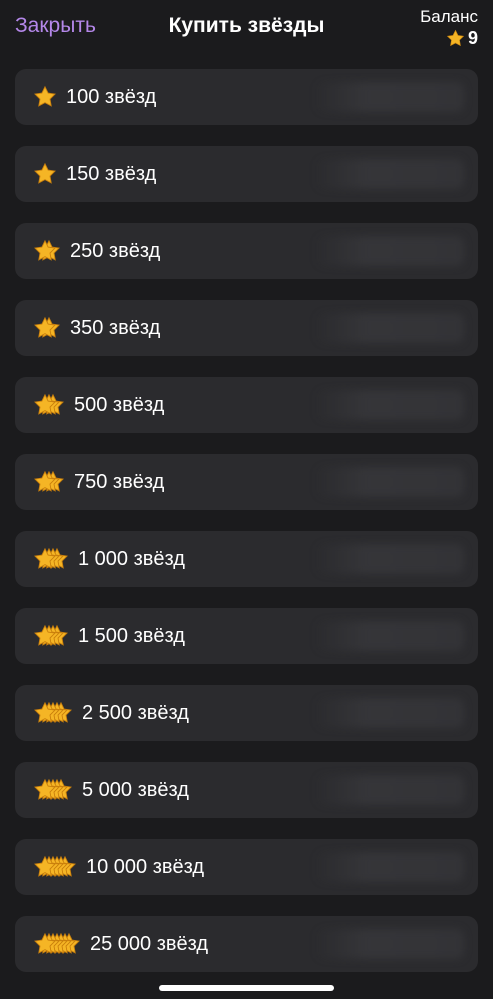 Image resolution: width=493 pixels, height=999 pixels. Describe the element at coordinates (246, 944) in the screenshot. I see `package-row: 25 000 звёзд` at that location.